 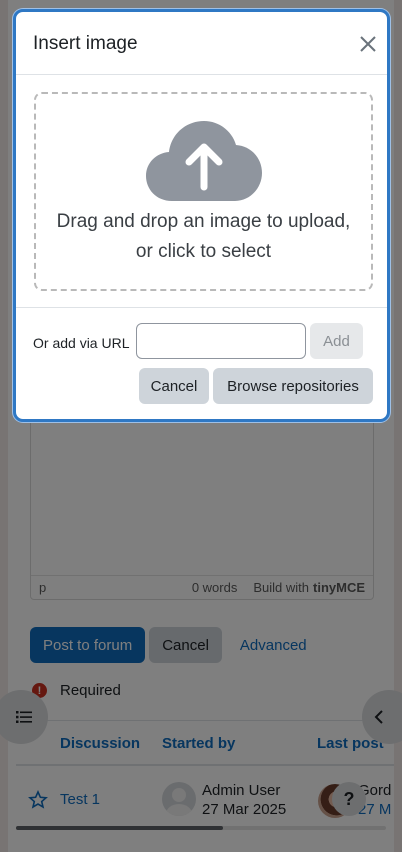 What do you see at coordinates (368, 44) in the screenshot?
I see `close-icon` at bounding box center [368, 44].